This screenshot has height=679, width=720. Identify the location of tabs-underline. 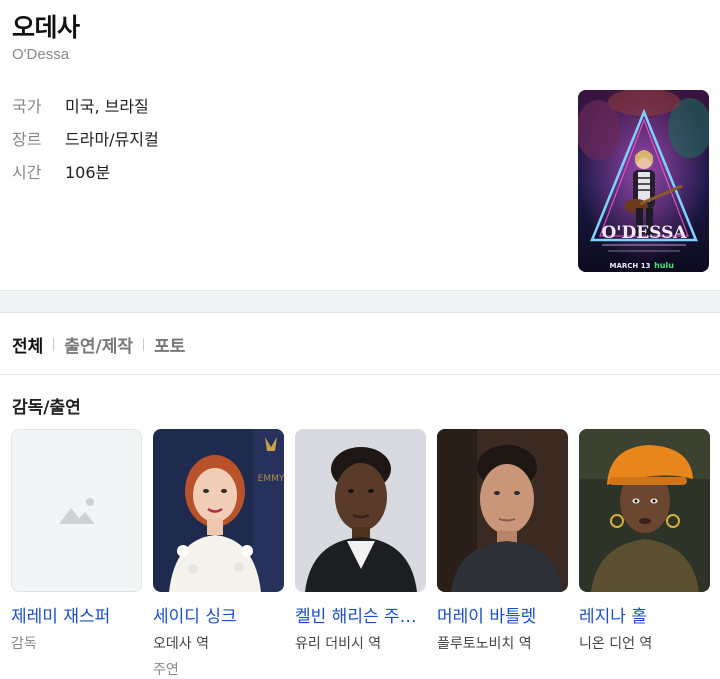
(360, 374).